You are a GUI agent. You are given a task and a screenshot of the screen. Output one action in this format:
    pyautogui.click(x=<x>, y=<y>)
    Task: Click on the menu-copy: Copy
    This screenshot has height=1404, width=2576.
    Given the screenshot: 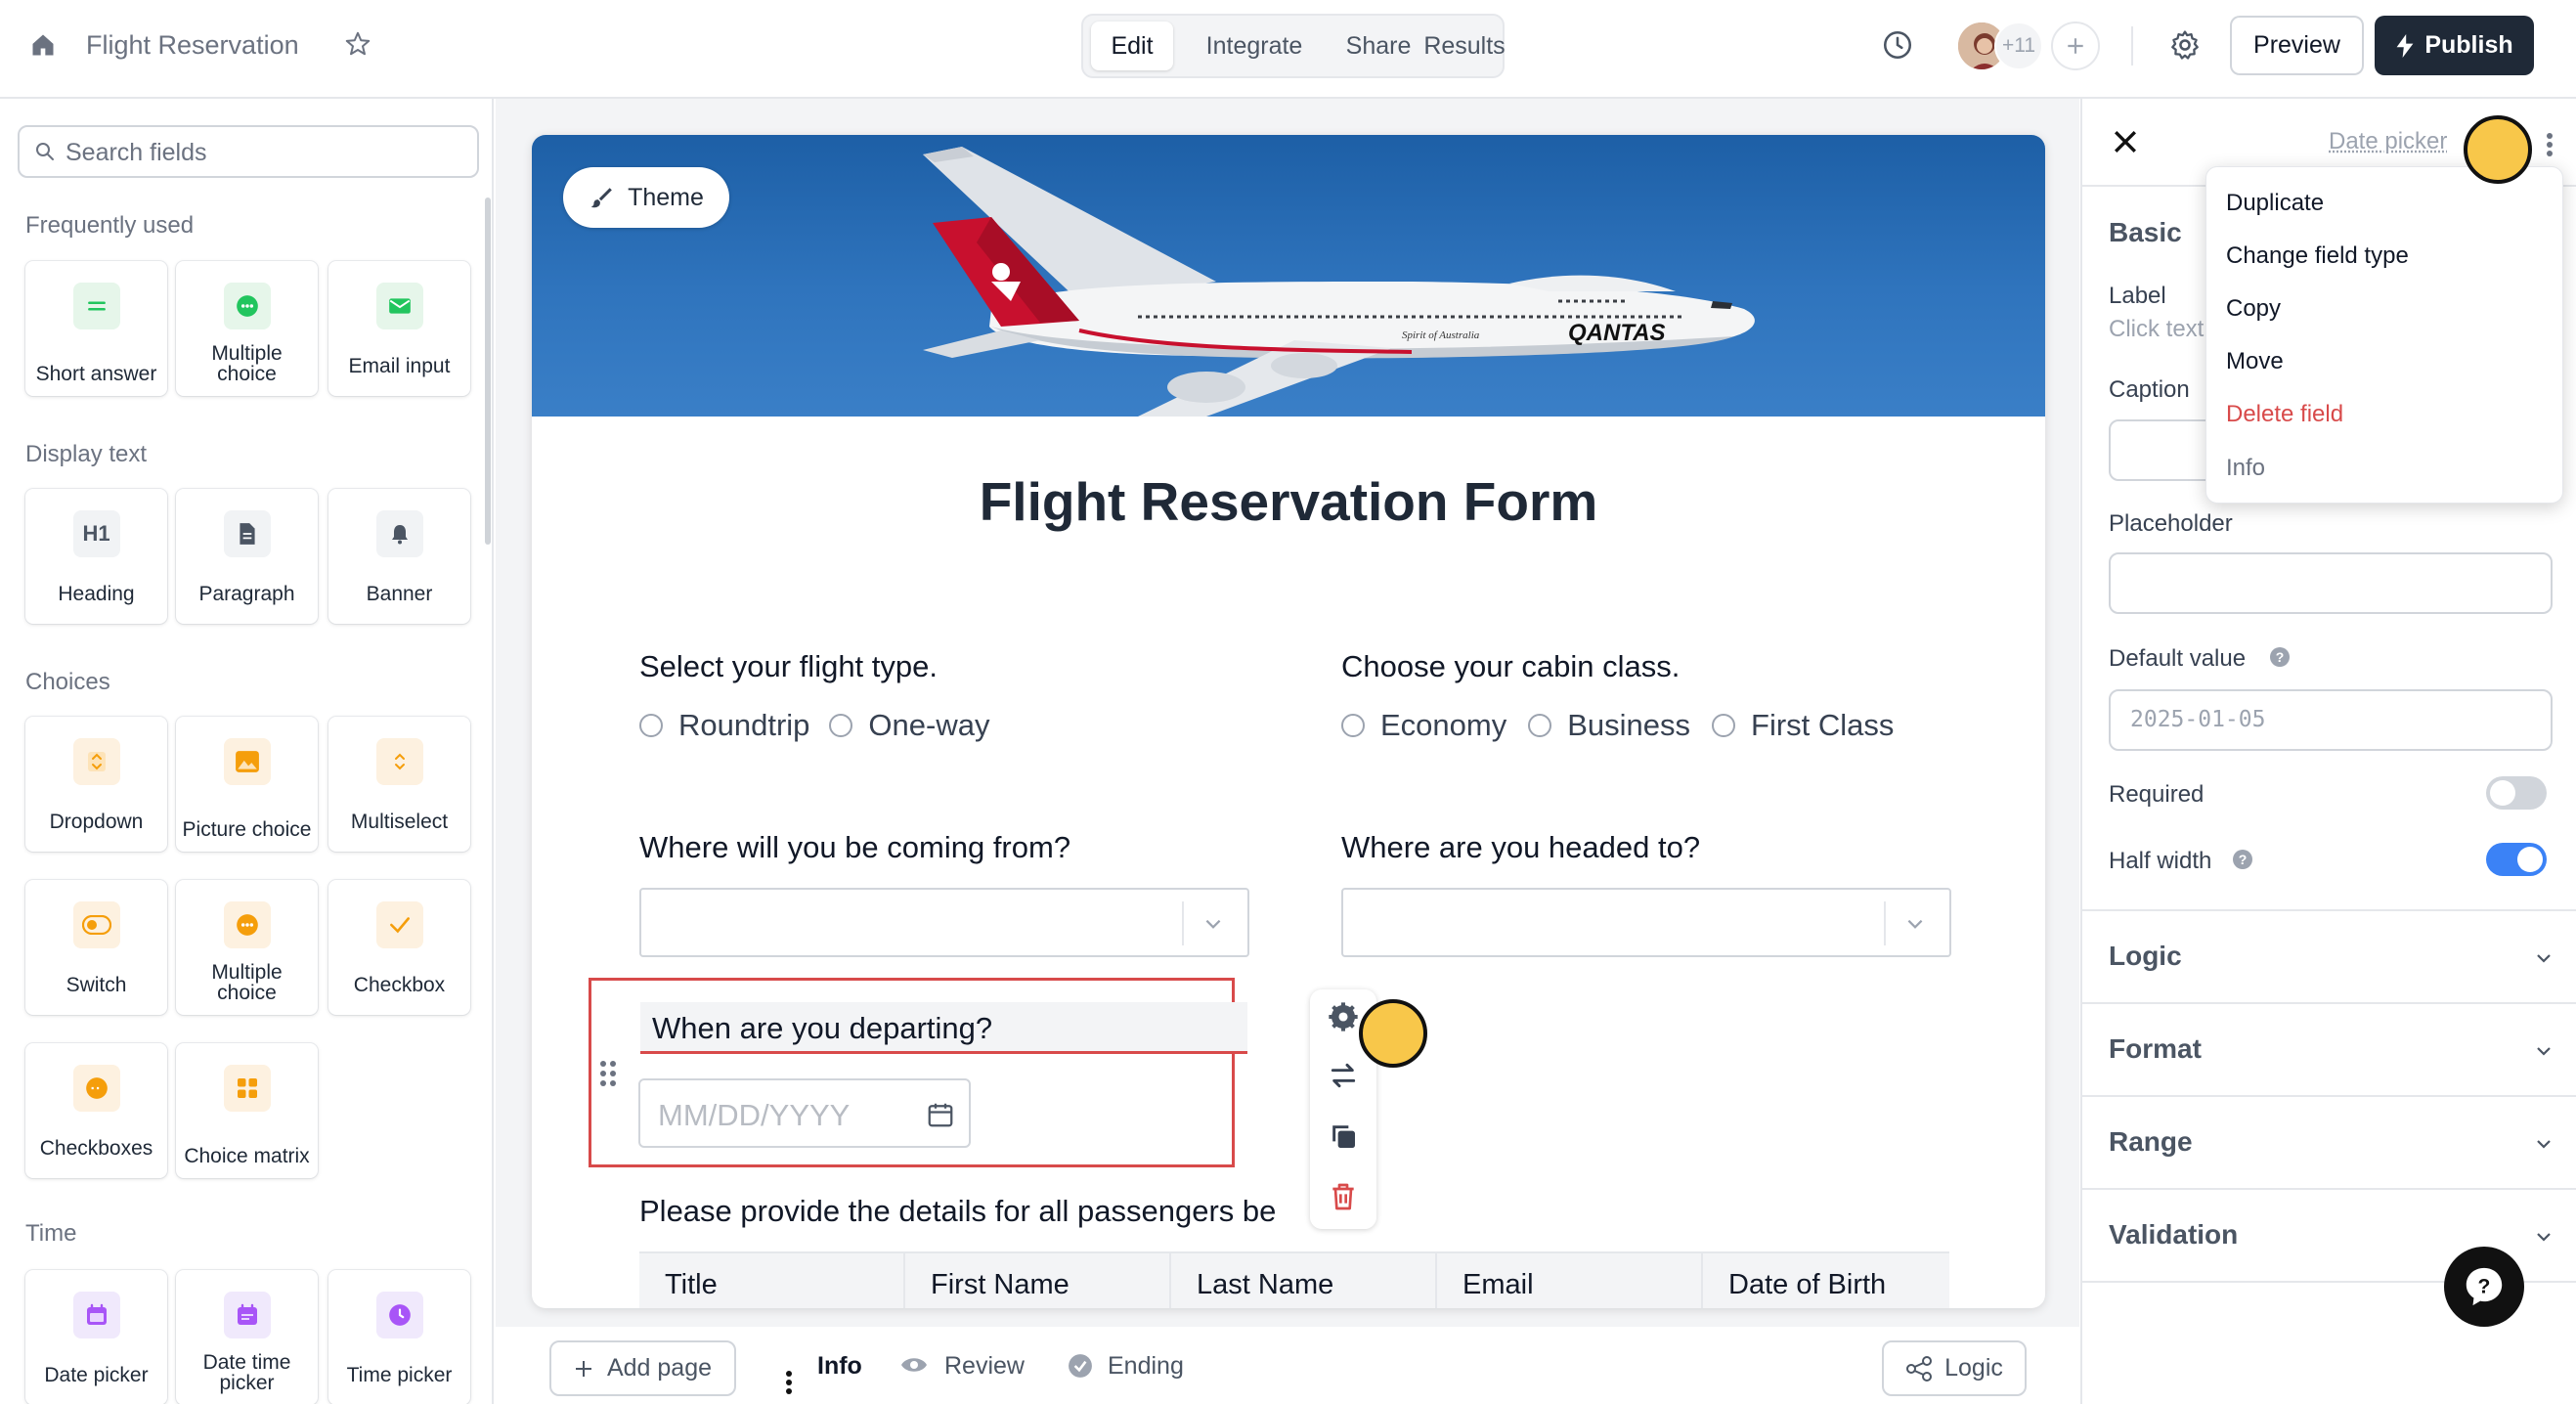 What is the action you would take?
    pyautogui.click(x=2385, y=309)
    